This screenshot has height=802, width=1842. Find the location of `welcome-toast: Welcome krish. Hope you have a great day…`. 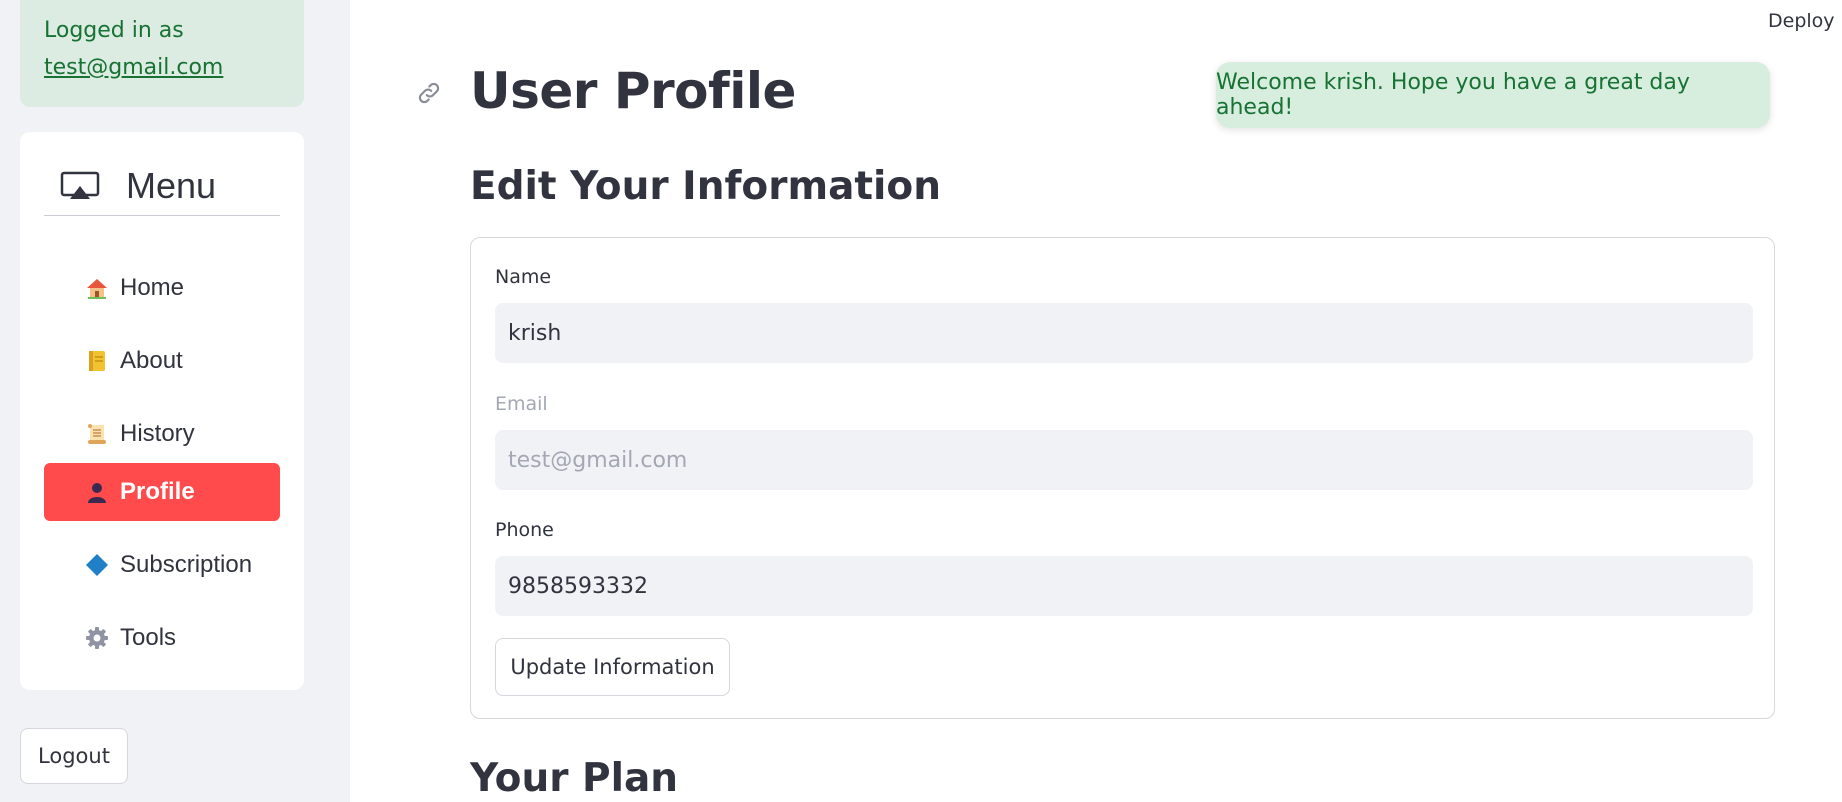

welcome-toast: Welcome krish. Hope you have a great day… is located at coordinates (1493, 95).